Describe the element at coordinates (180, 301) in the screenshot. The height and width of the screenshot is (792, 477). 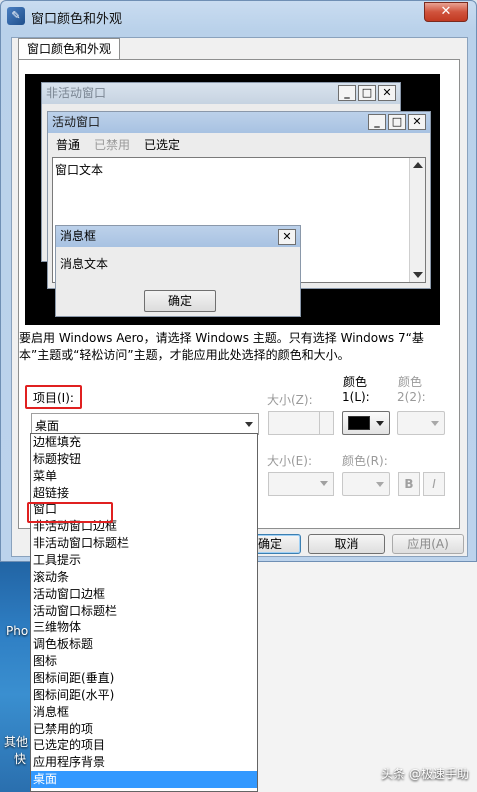
I see `preview-ok-button: 确定` at that location.